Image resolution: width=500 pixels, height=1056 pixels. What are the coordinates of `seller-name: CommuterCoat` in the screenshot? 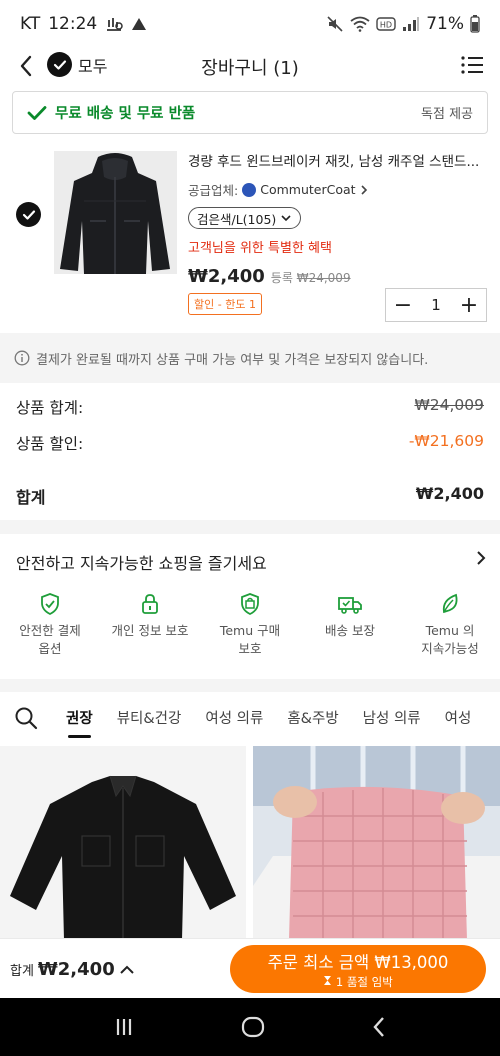 It's located at (308, 189).